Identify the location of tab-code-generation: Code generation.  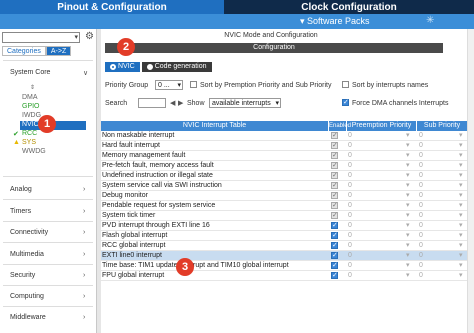
(176, 67).